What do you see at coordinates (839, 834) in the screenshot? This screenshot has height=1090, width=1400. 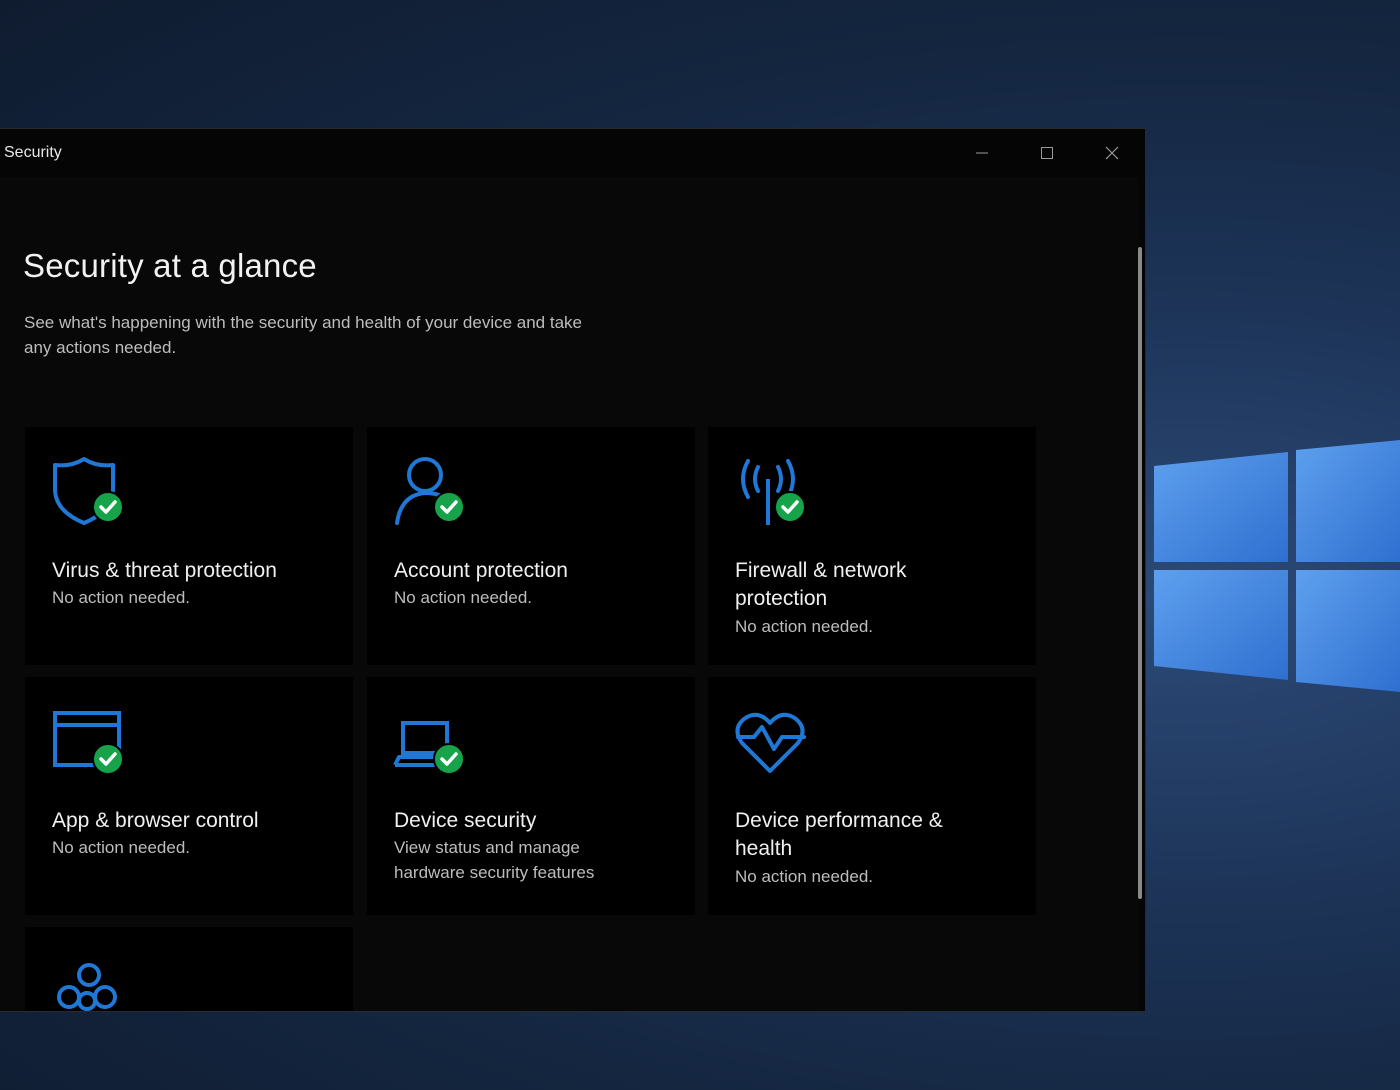 I see `tile-title: Device performance & health` at bounding box center [839, 834].